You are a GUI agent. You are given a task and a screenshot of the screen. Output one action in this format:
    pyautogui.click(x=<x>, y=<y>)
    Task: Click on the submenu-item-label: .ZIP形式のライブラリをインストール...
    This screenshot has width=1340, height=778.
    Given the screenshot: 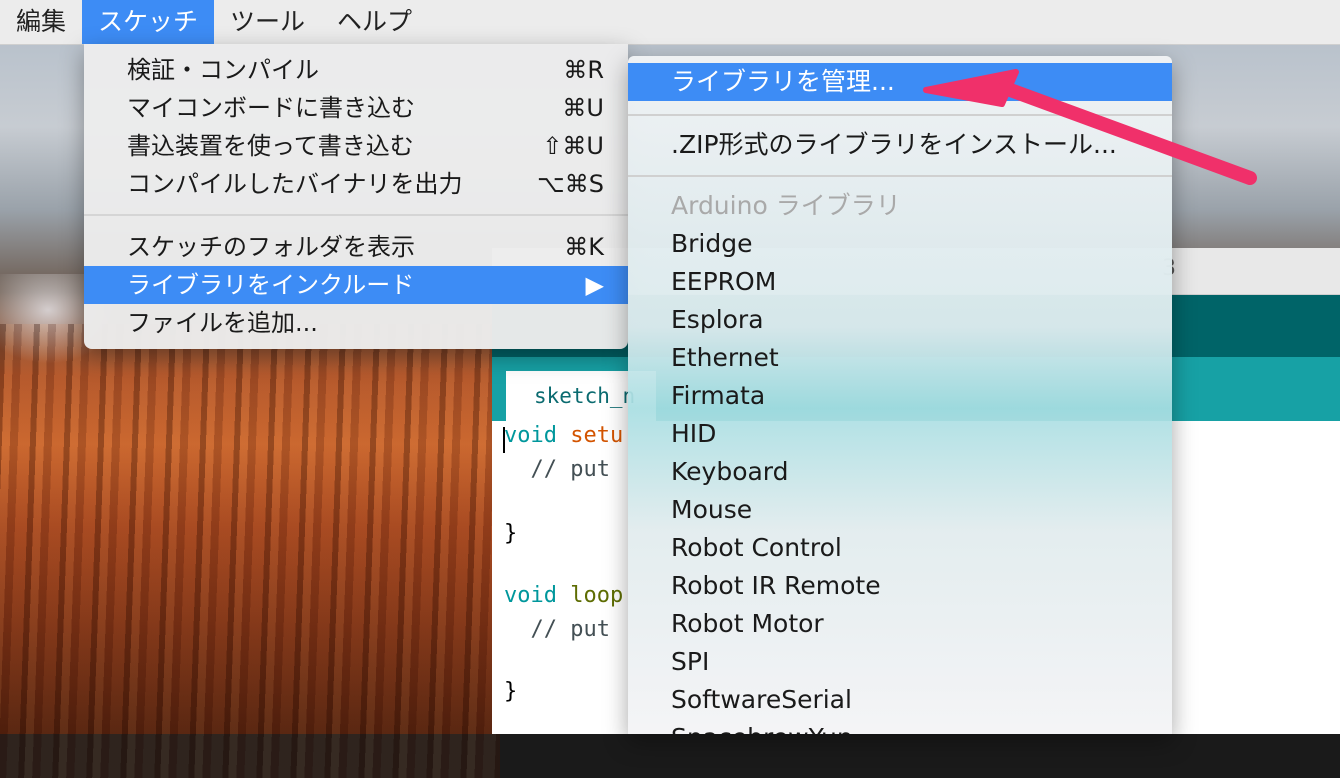 What is the action you would take?
    pyautogui.click(x=894, y=144)
    